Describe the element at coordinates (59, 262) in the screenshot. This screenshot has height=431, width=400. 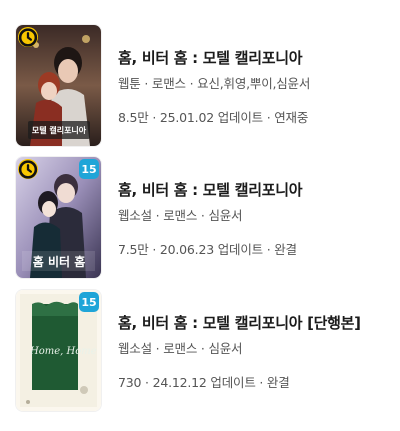
I see `cover-title-text: 홈 비터 홈` at that location.